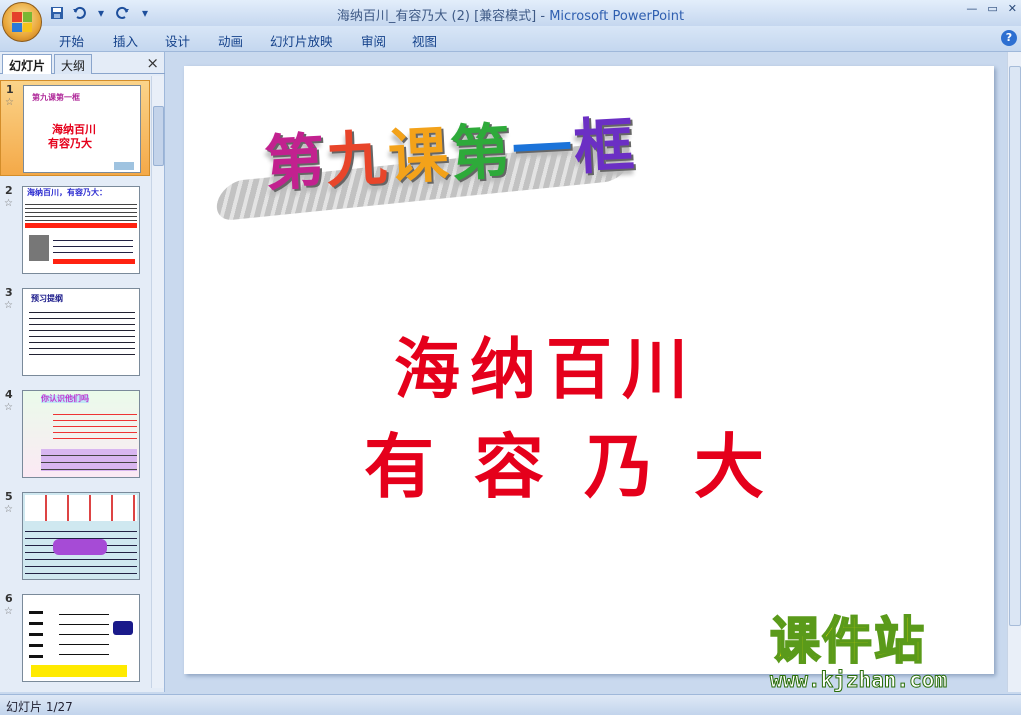 Image resolution: width=1021 pixels, height=715 pixels. What do you see at coordinates (158, 136) in the screenshot?
I see `panel-scroll-thumb` at bounding box center [158, 136].